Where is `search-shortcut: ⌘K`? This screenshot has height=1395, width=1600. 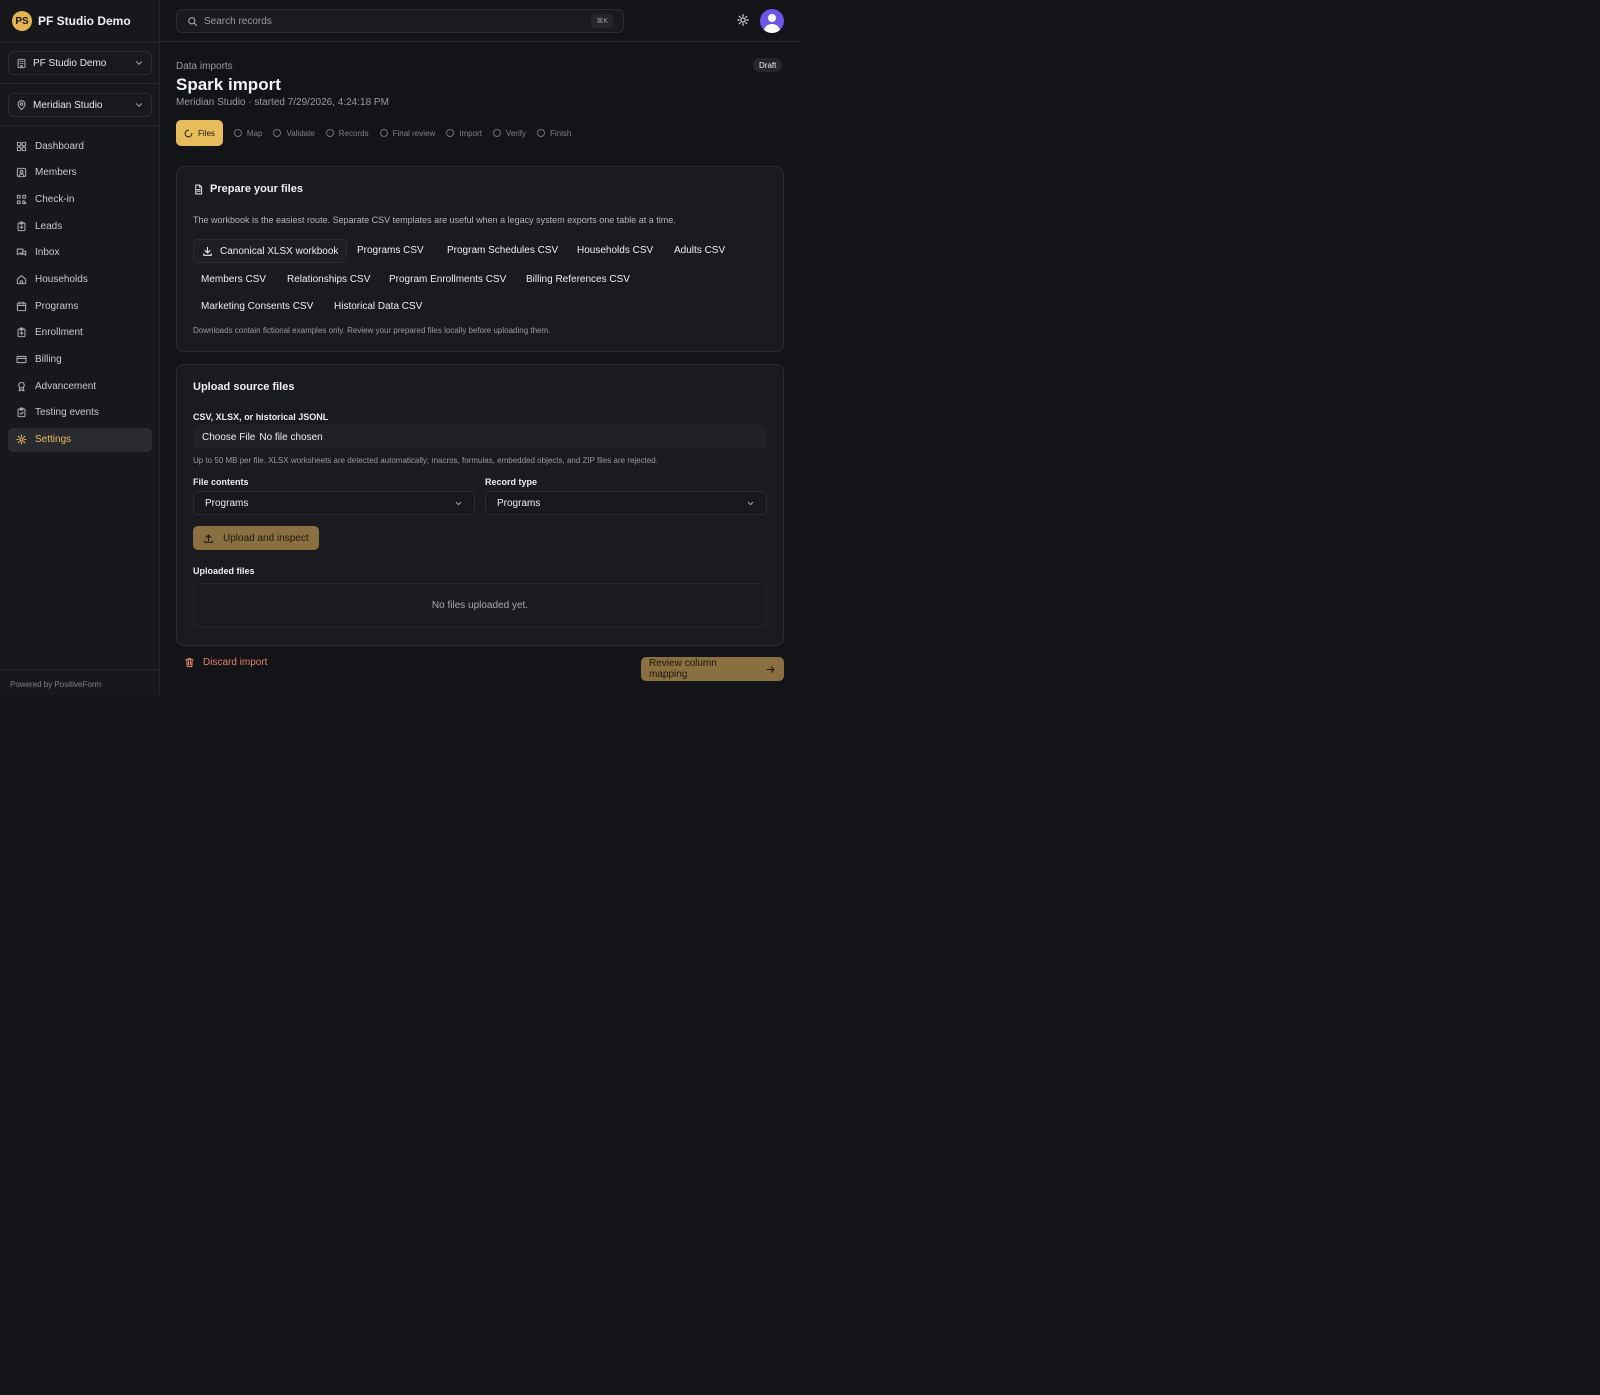 search-shortcut: ⌘K is located at coordinates (602, 21).